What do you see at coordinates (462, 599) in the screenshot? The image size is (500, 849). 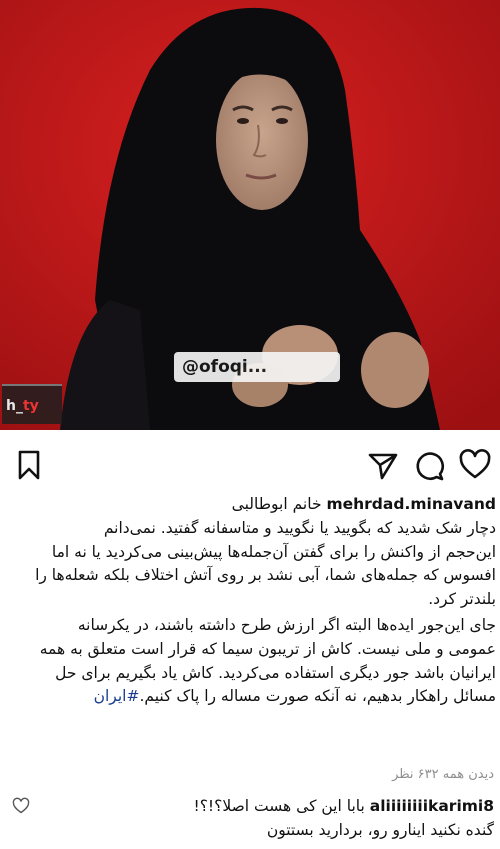 I see `caption-line: بلندتر کرد.` at bounding box center [462, 599].